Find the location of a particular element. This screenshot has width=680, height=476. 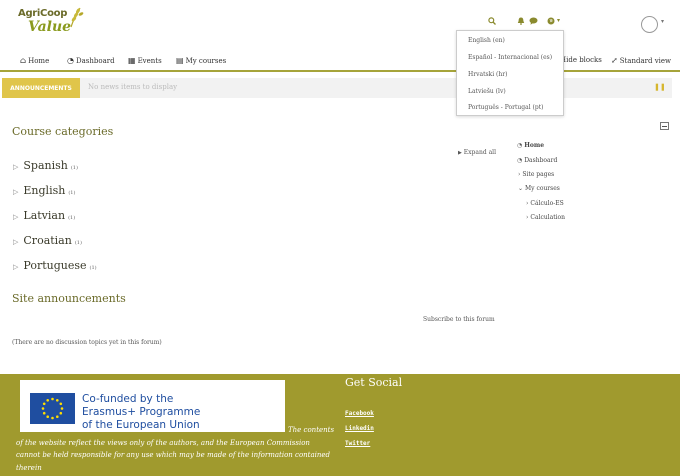

block-nav-home-label: Home is located at coordinates (534, 145).